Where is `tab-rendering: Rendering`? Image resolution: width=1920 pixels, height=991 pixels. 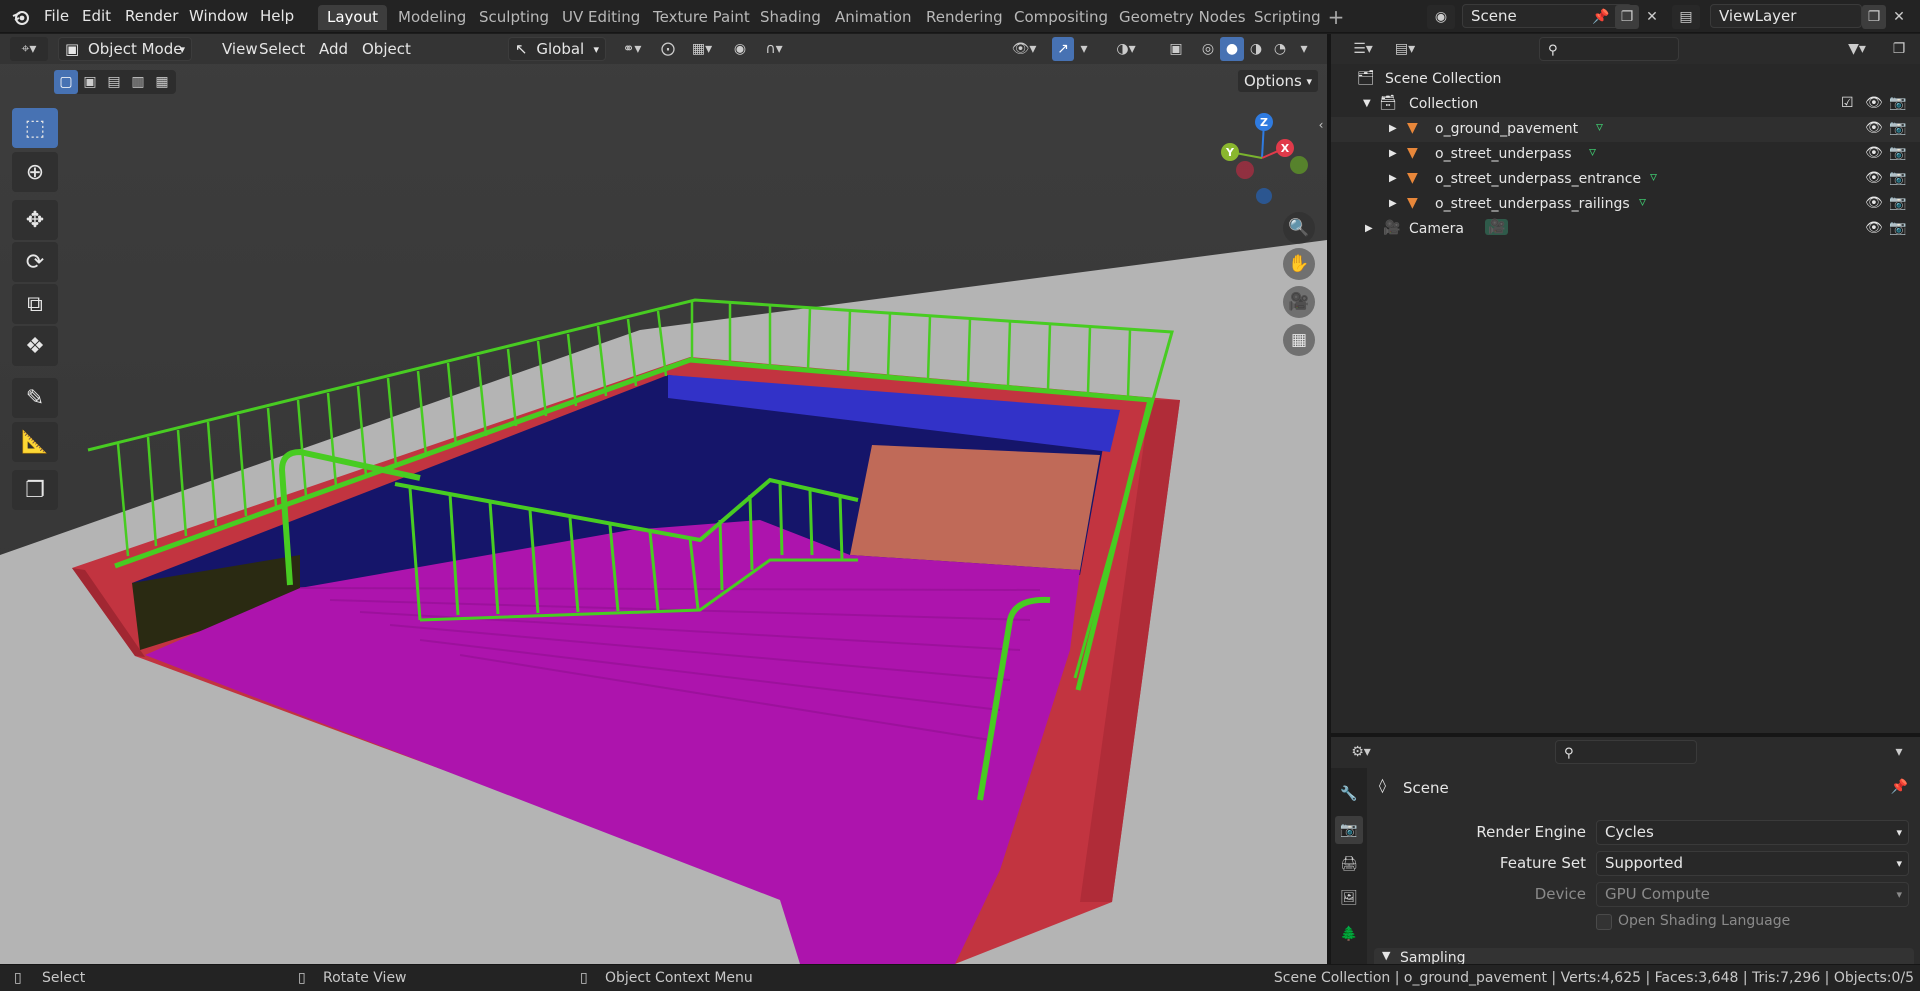 tab-rendering: Rendering is located at coordinates (964, 17).